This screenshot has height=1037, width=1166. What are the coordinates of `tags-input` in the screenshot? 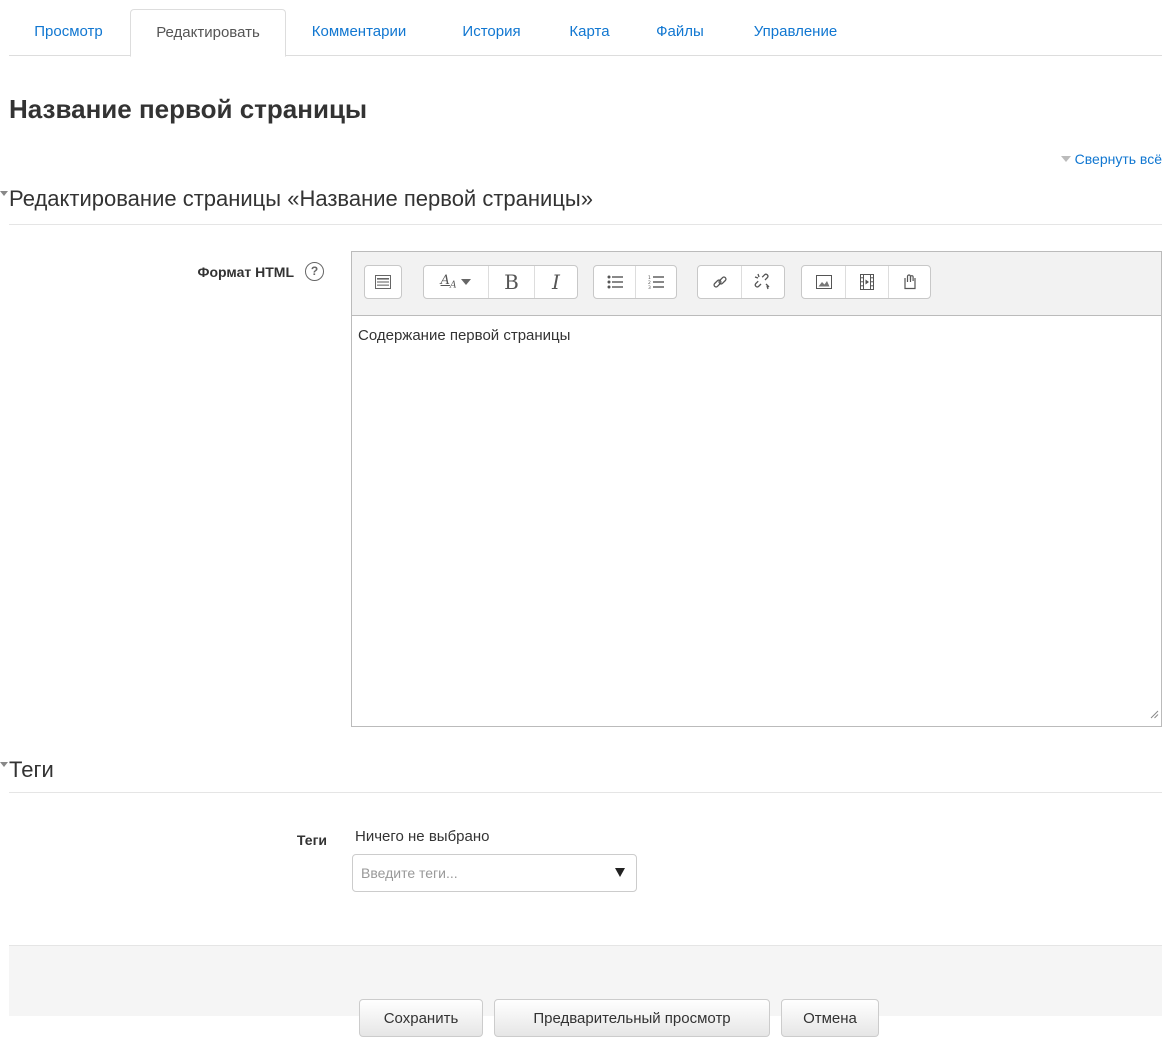 It's located at (478, 873).